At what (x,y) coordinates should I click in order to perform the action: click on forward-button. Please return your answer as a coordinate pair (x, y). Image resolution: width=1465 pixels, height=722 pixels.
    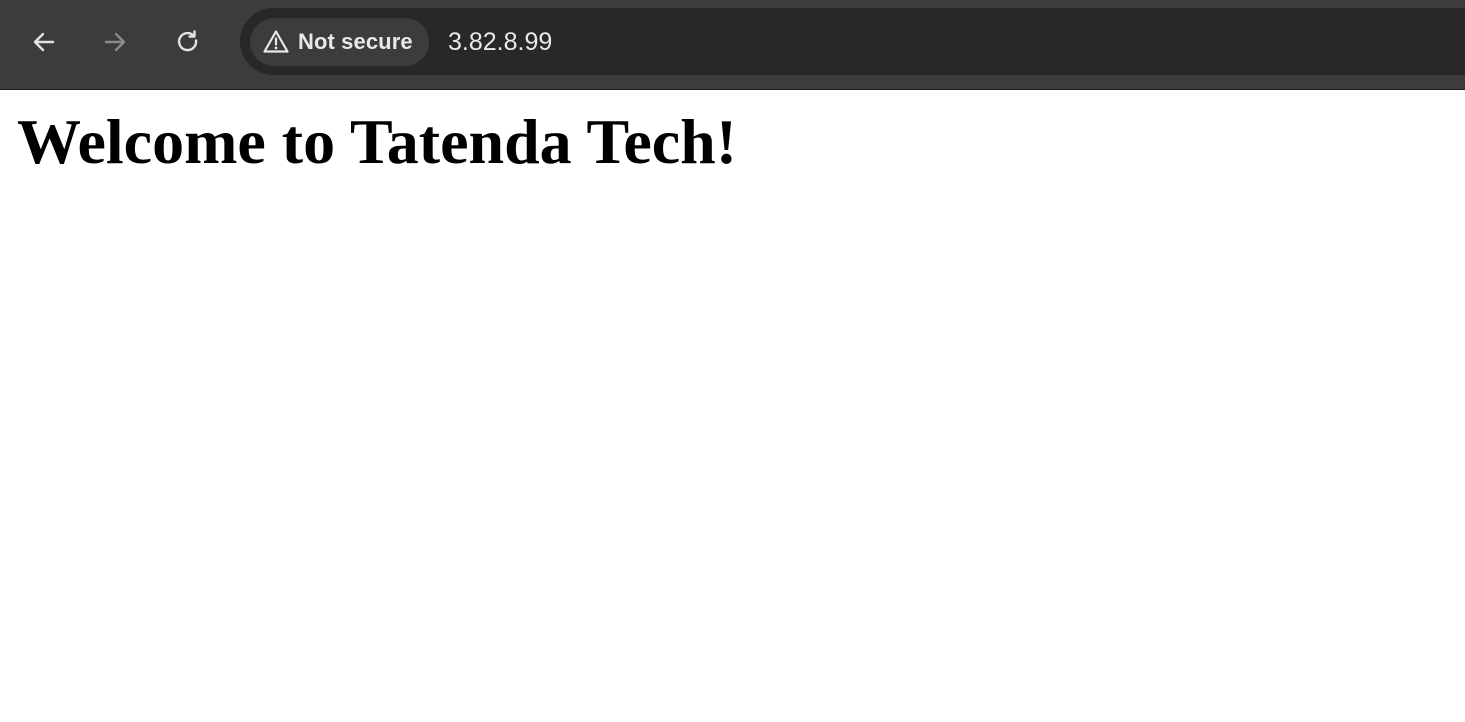
    Looking at the image, I should click on (115, 42).